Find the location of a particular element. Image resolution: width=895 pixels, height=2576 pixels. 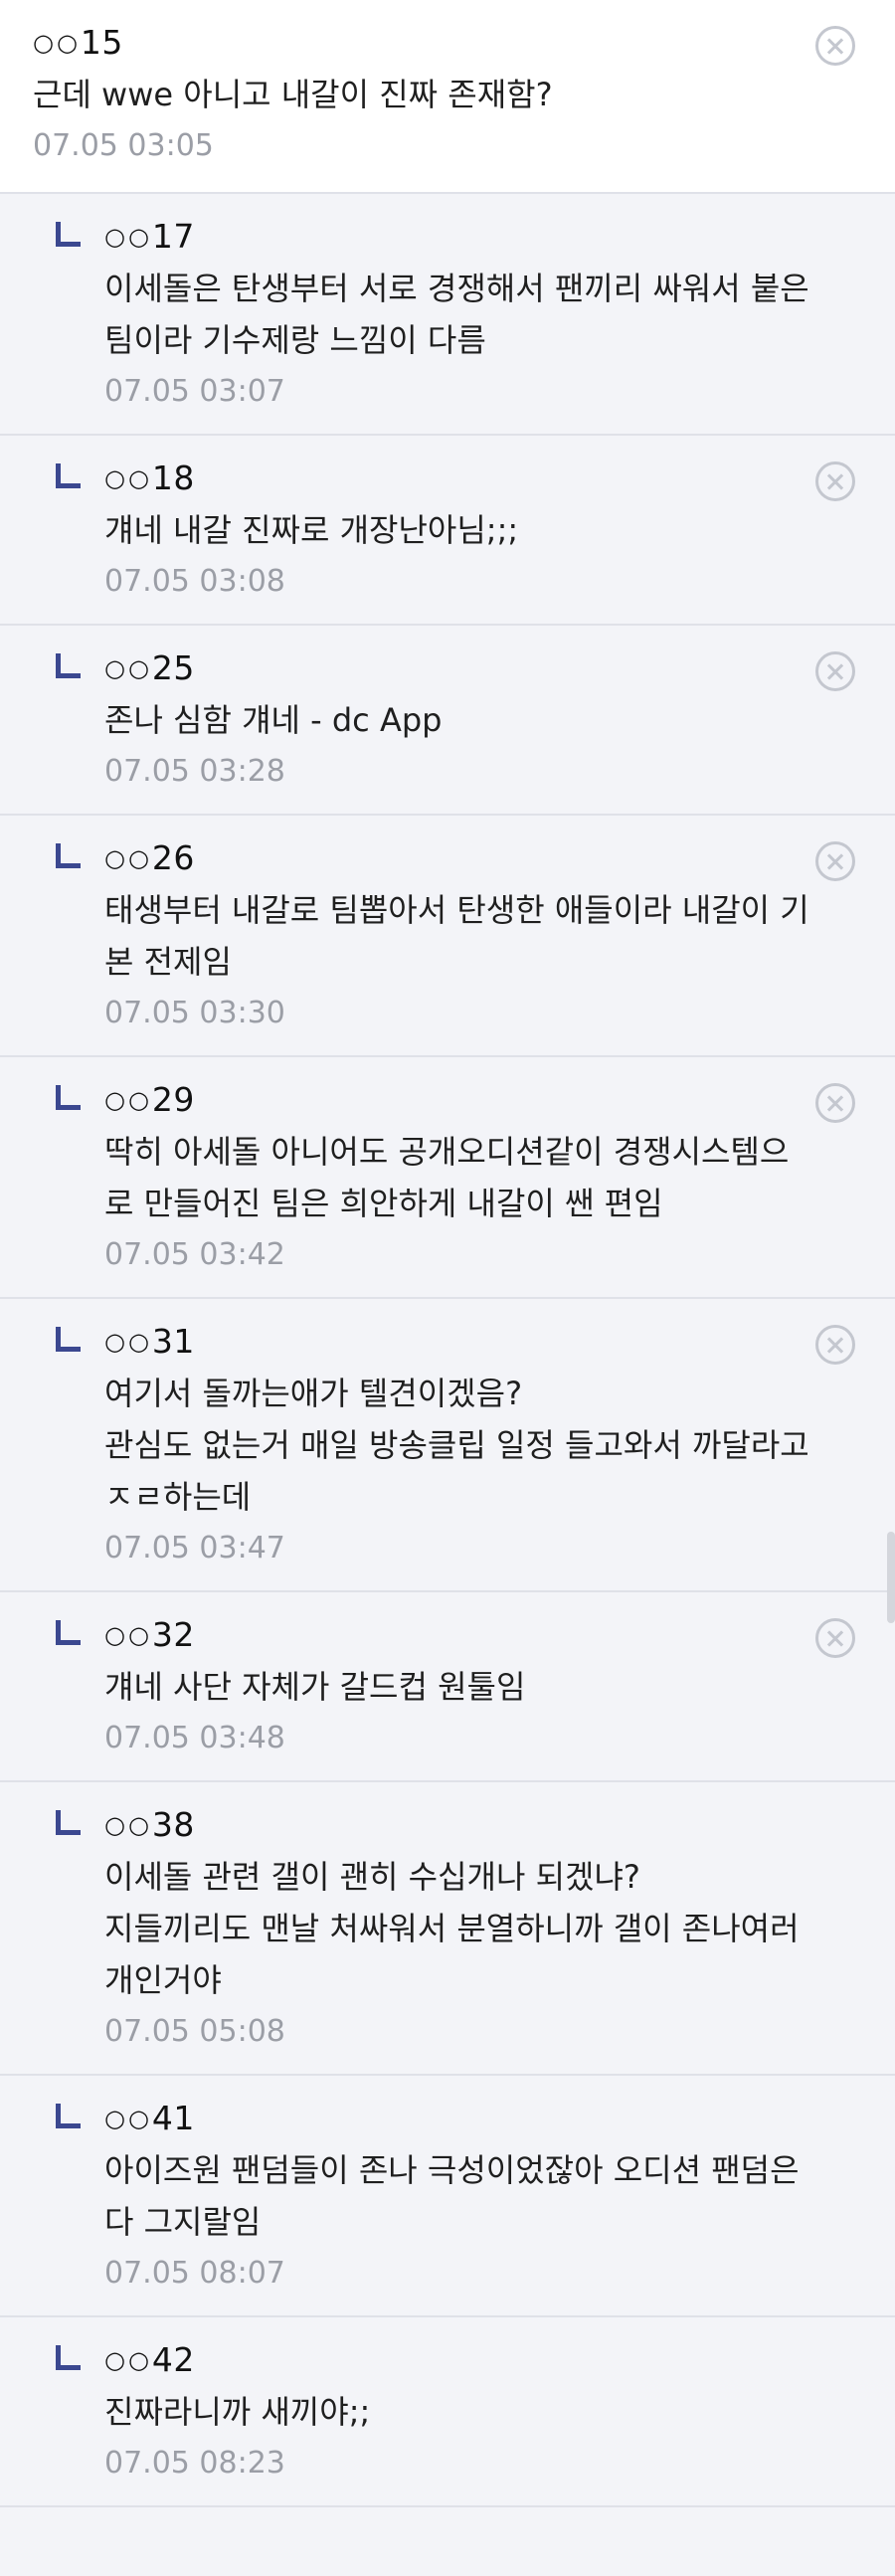

comment-date: 07.05 03:42 is located at coordinates (194, 1254).